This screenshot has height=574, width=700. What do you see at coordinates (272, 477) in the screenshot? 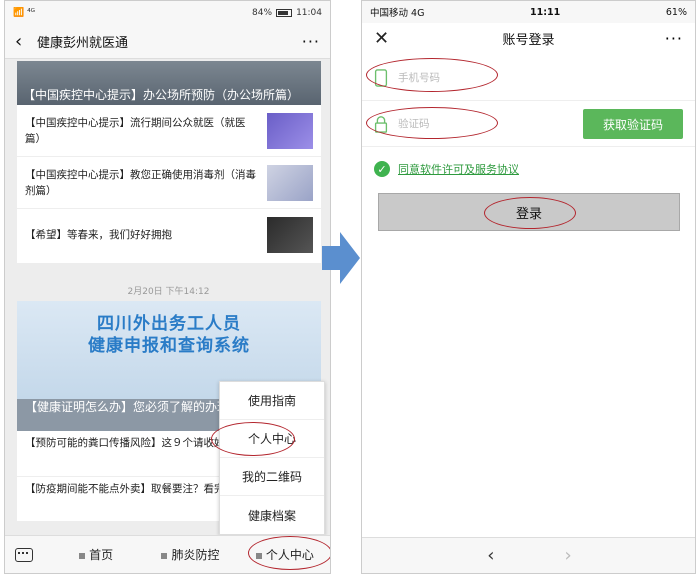
I see `menu-item-qr-code: 我的二维码` at bounding box center [272, 477].